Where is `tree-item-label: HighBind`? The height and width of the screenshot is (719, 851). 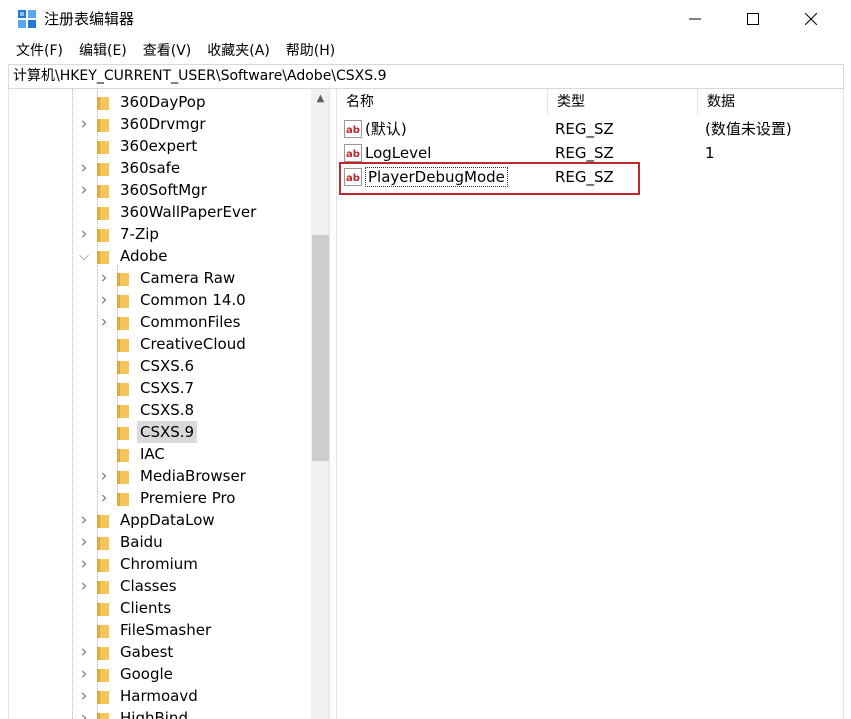 tree-item-label: HighBind is located at coordinates (154, 713).